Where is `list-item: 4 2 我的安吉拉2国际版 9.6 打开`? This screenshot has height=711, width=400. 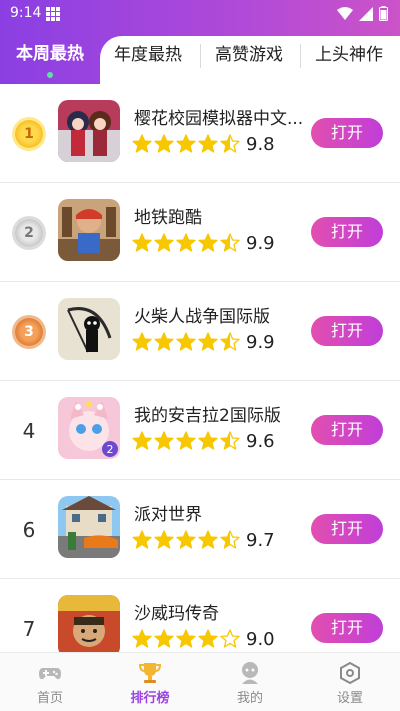 list-item: 4 2 我的安吉拉2国际版 9.6 打开 is located at coordinates (200, 430).